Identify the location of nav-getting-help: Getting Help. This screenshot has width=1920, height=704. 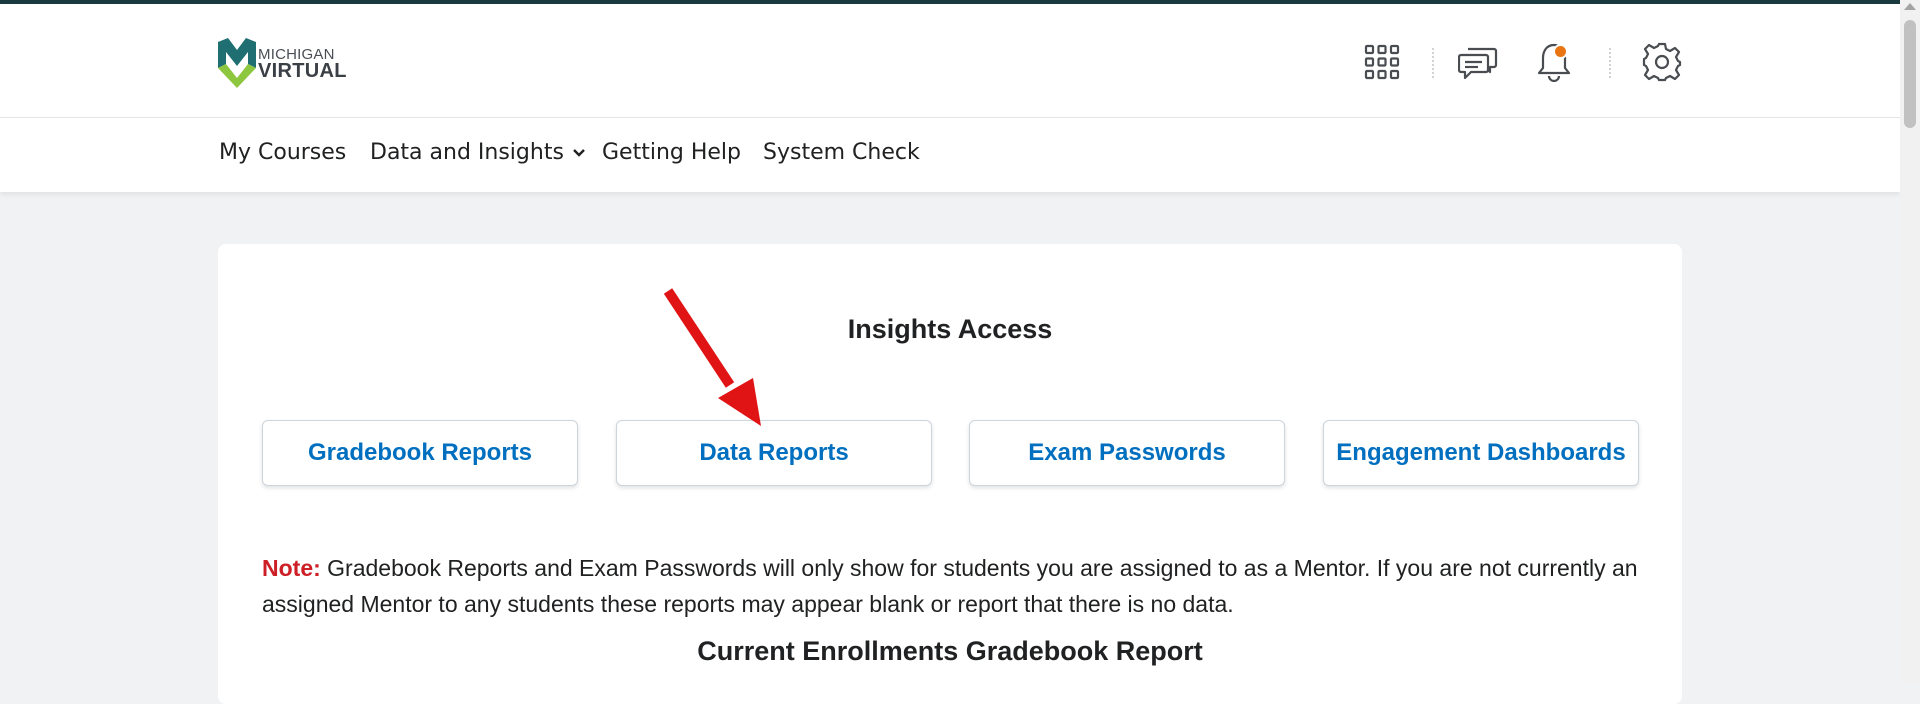
(671, 152).